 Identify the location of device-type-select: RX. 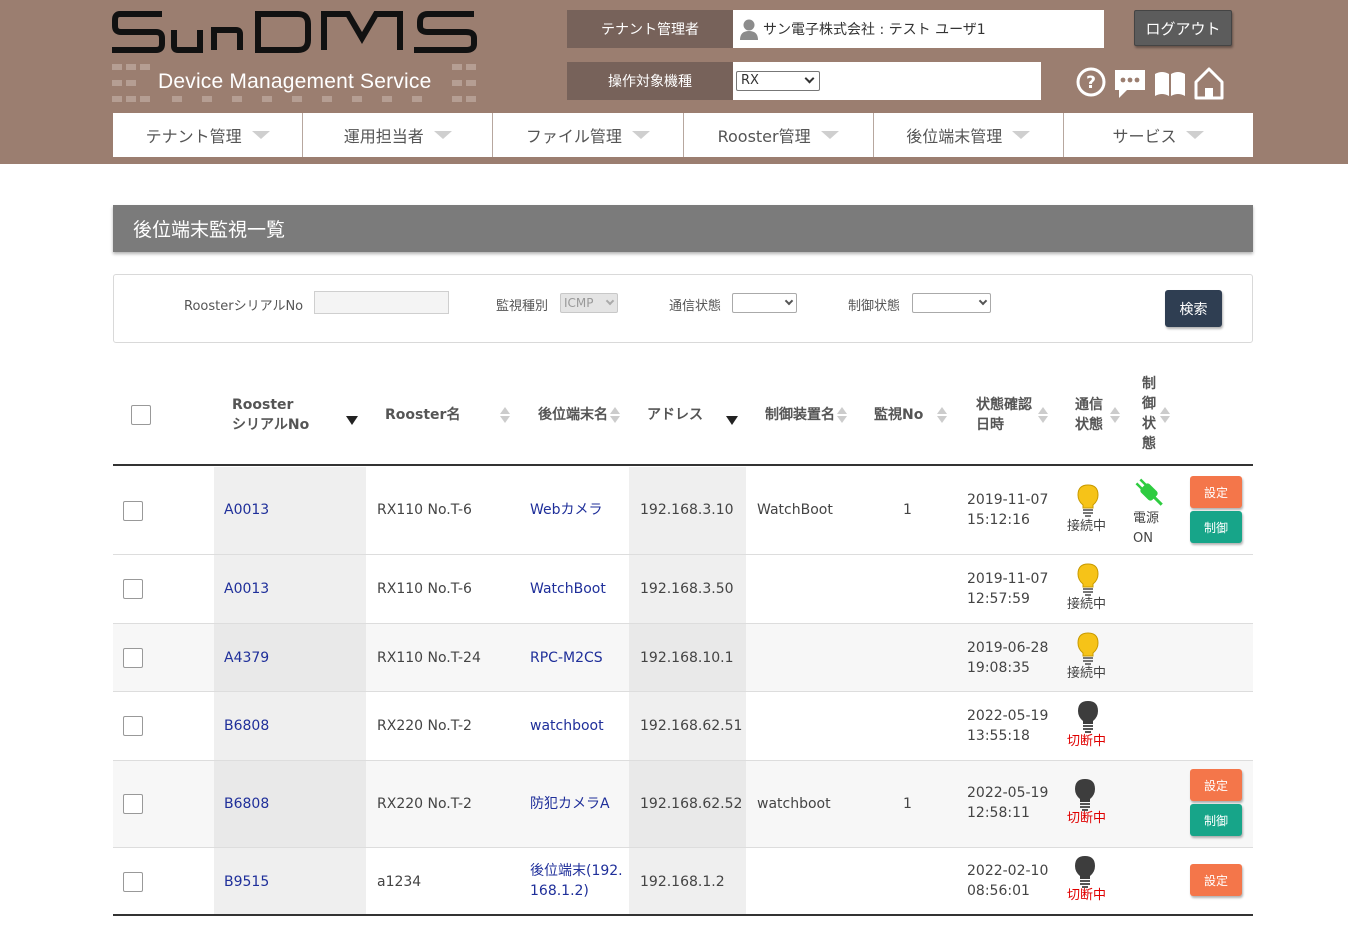
(778, 81).